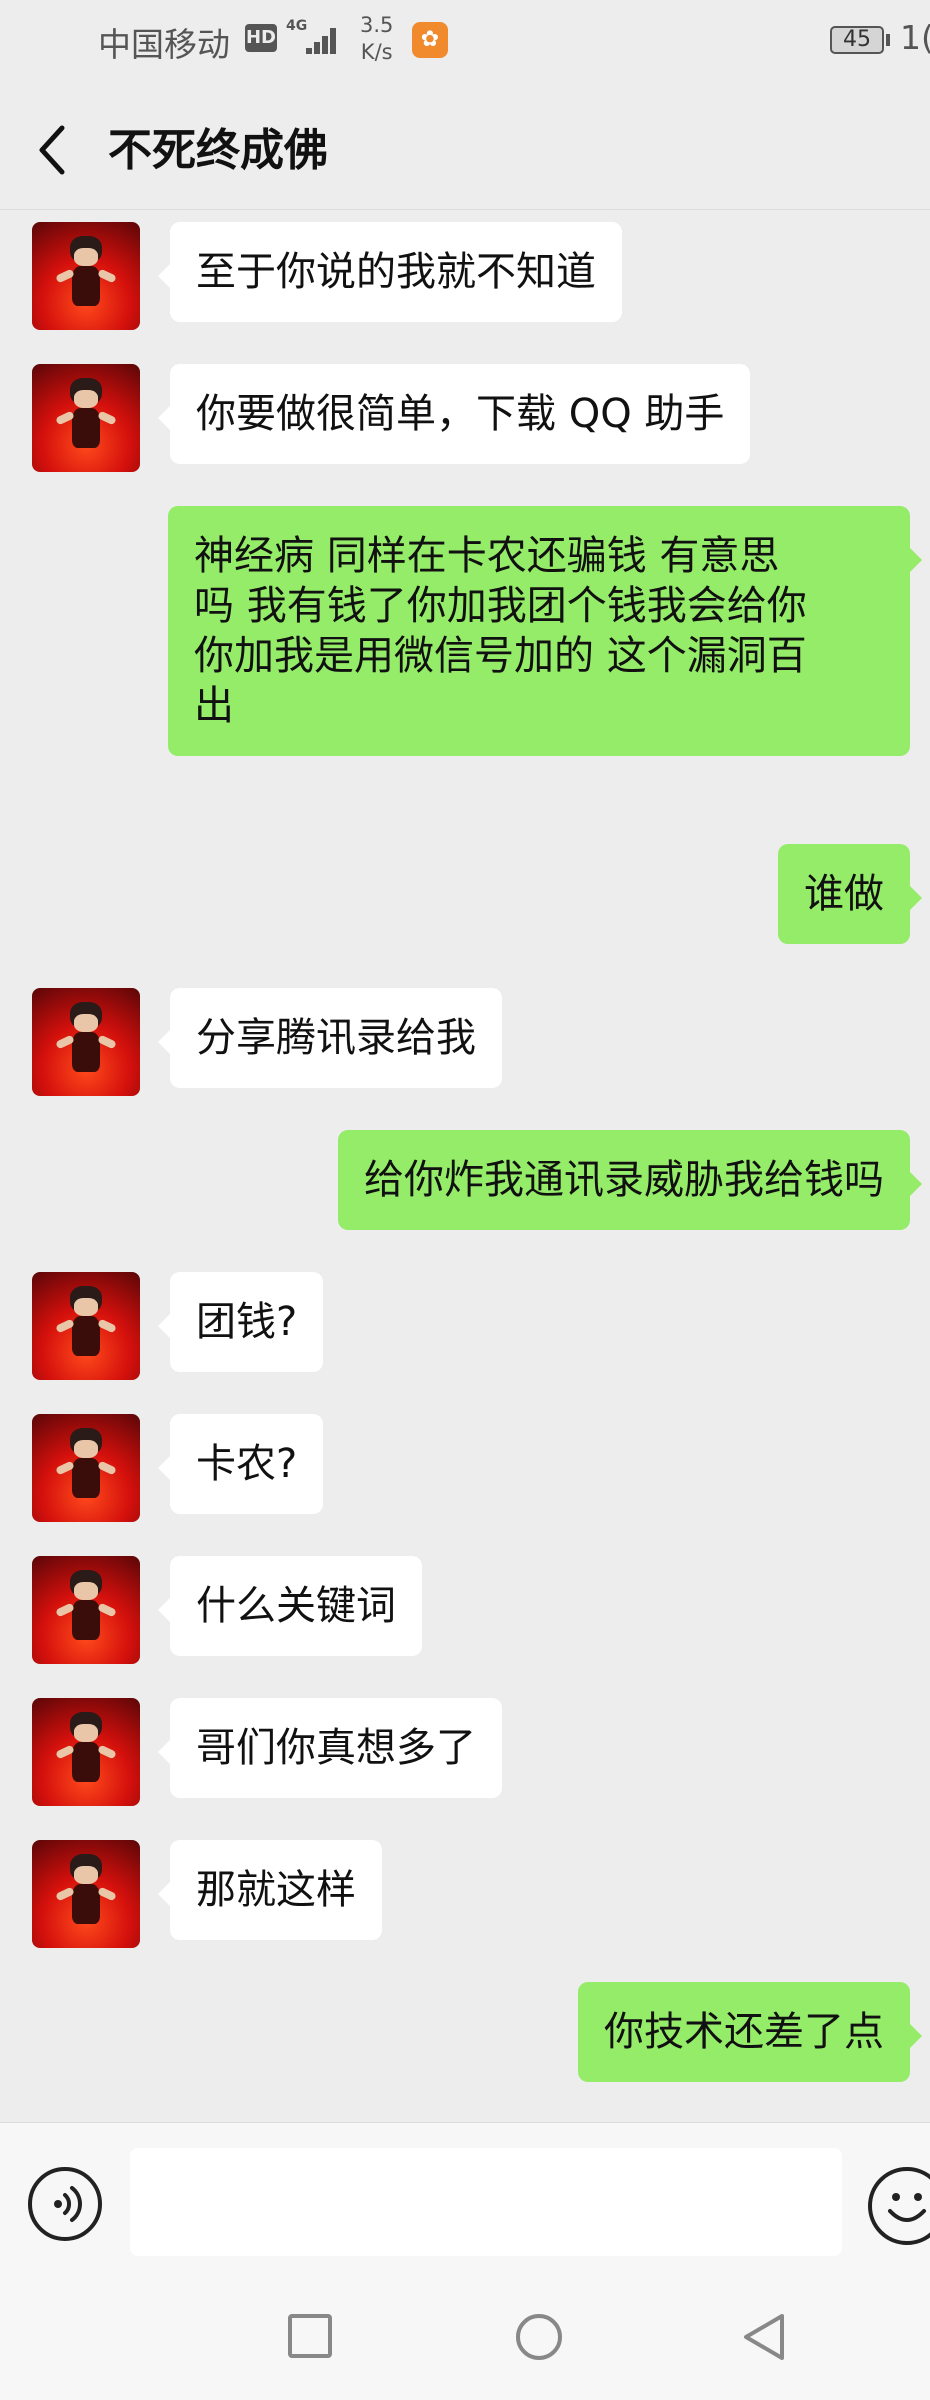  I want to click on chat-header: 不死终成佛, so click(465, 145).